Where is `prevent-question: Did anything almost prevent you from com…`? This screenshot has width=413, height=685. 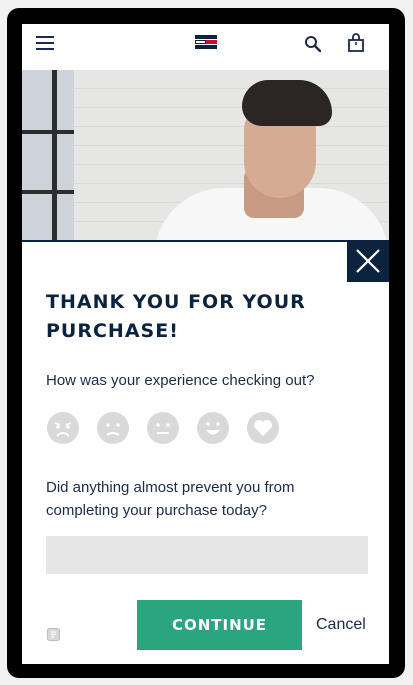
prevent-question: Did anything almost prevent you from com… is located at coordinates (170, 499).